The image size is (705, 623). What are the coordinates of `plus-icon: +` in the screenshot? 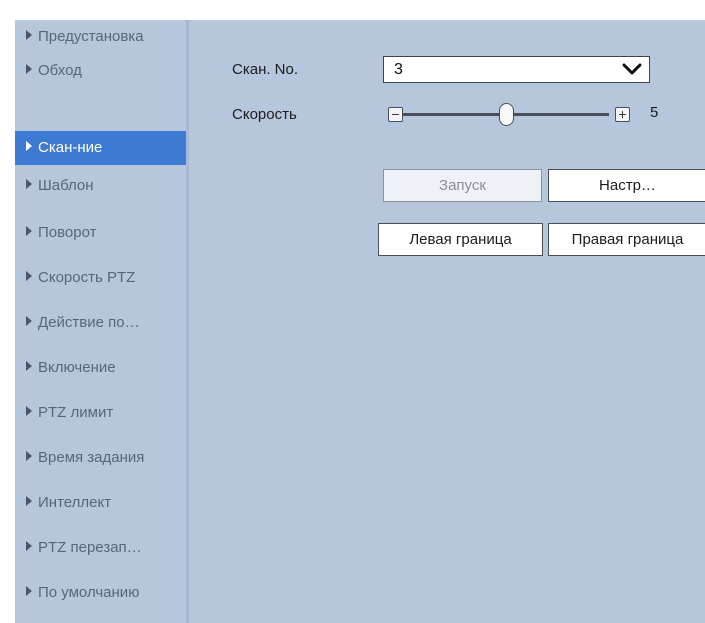 It's located at (622, 114).